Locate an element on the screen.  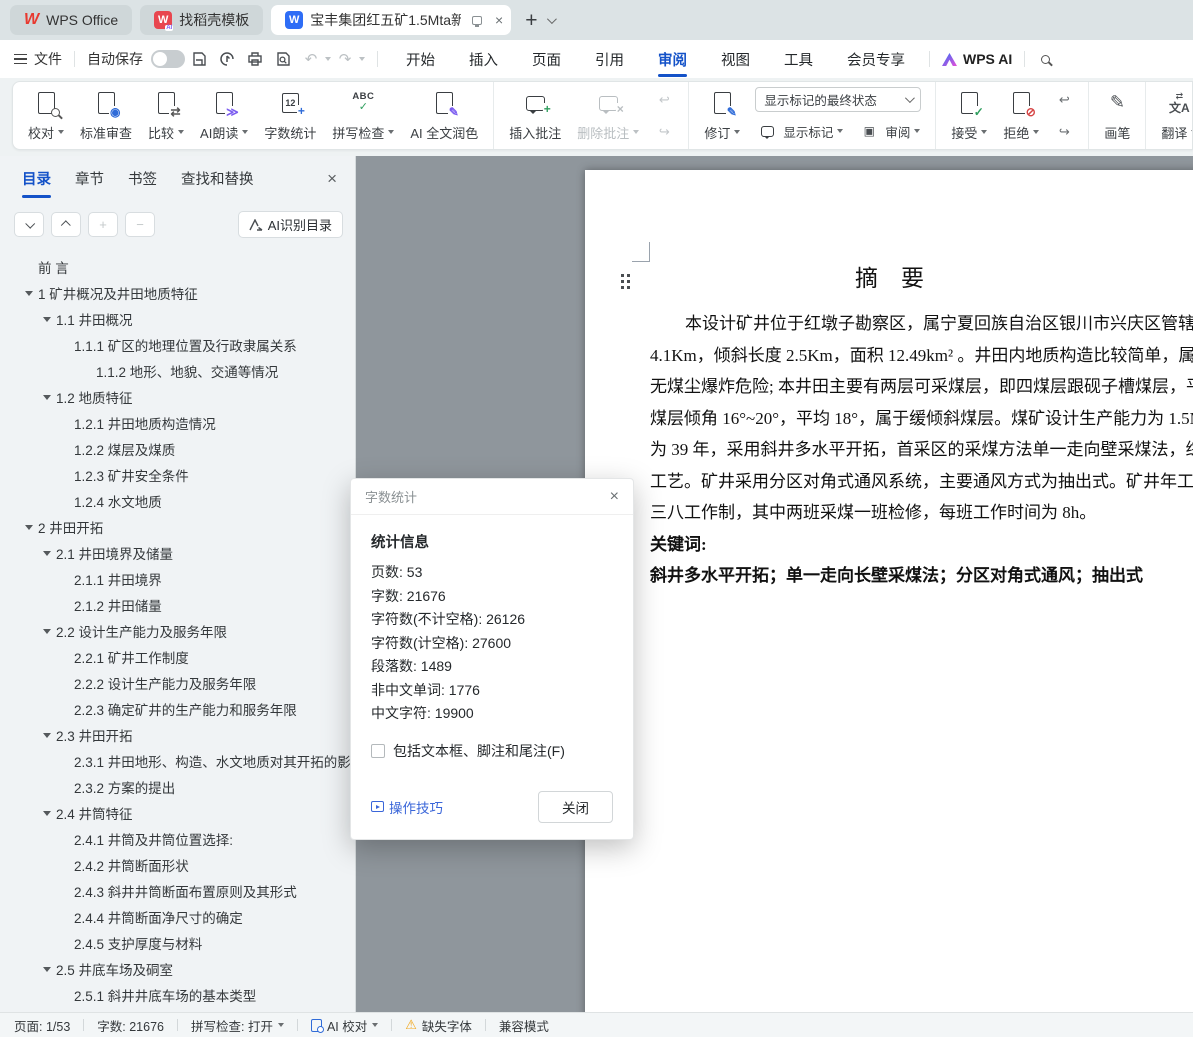
toc-item: 2.4.4 井筒断面净尺寸的确定 is located at coordinates (177, 917).